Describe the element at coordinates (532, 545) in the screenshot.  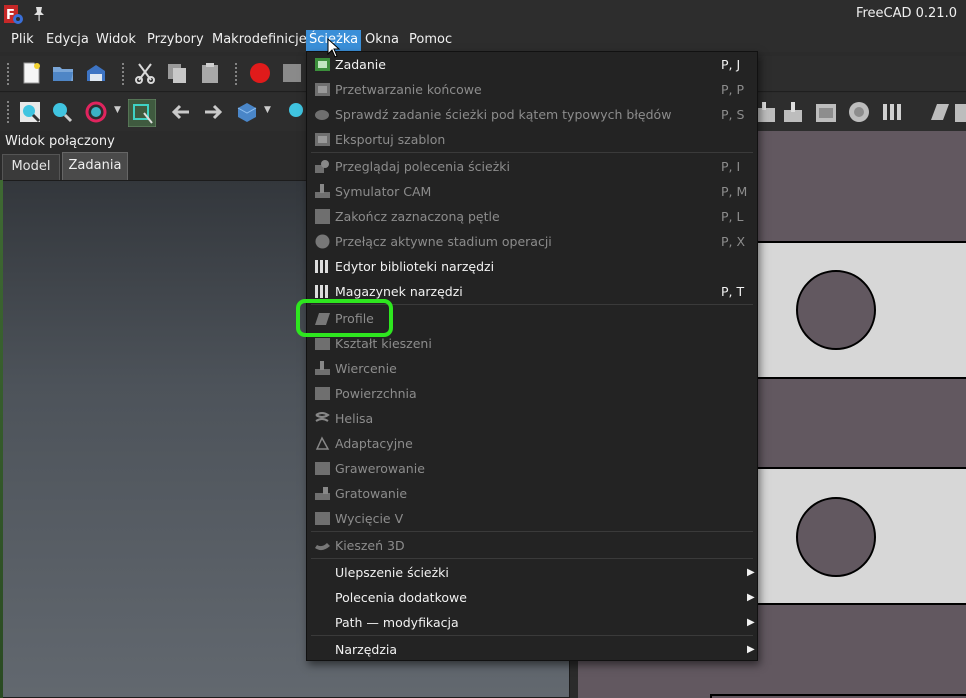
I see `menu-item-kieszen-3d: Kieszeń 3D` at that location.